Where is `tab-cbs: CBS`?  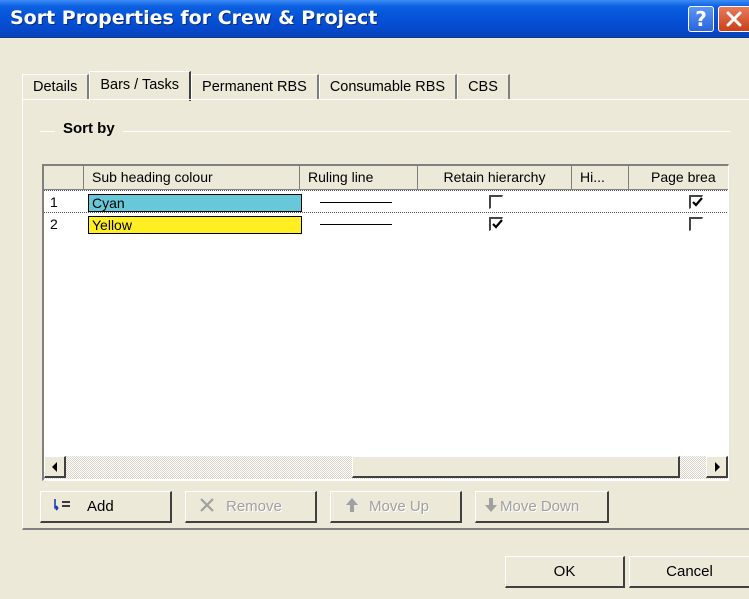
tab-cbs: CBS is located at coordinates (483, 87).